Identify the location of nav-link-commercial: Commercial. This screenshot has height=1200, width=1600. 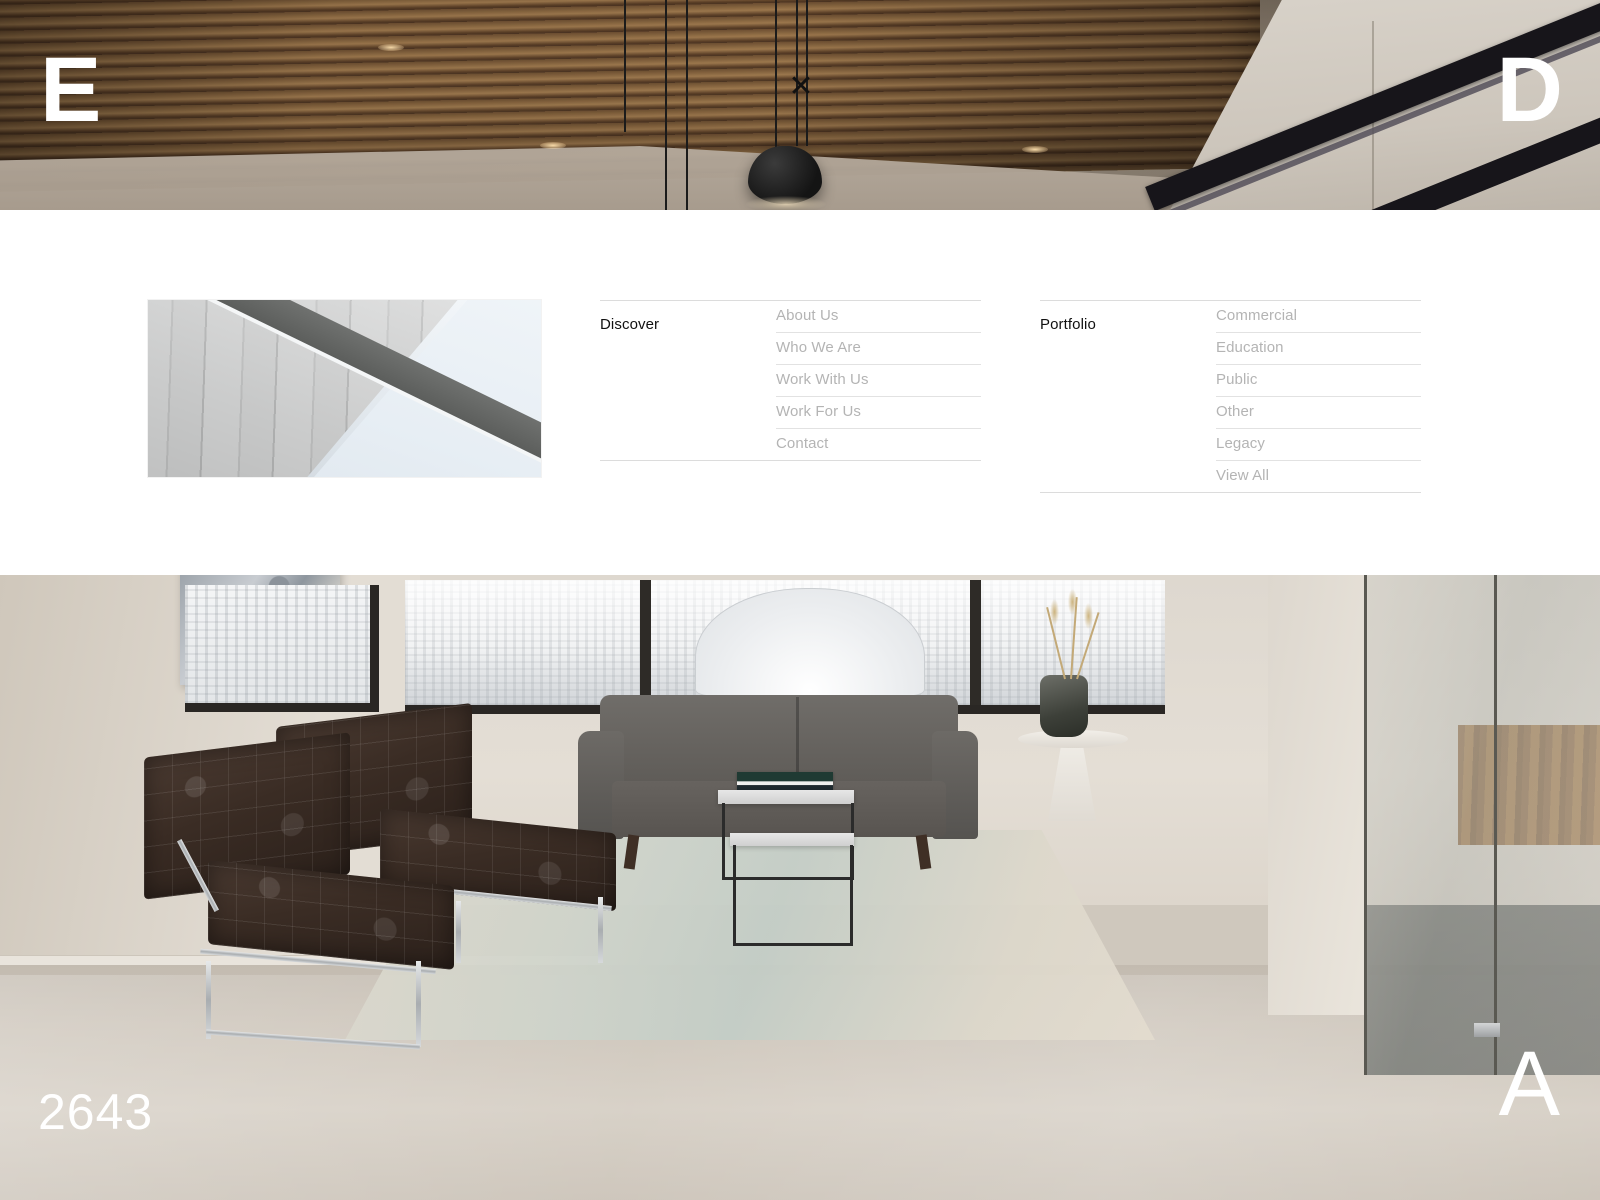
(1318, 317).